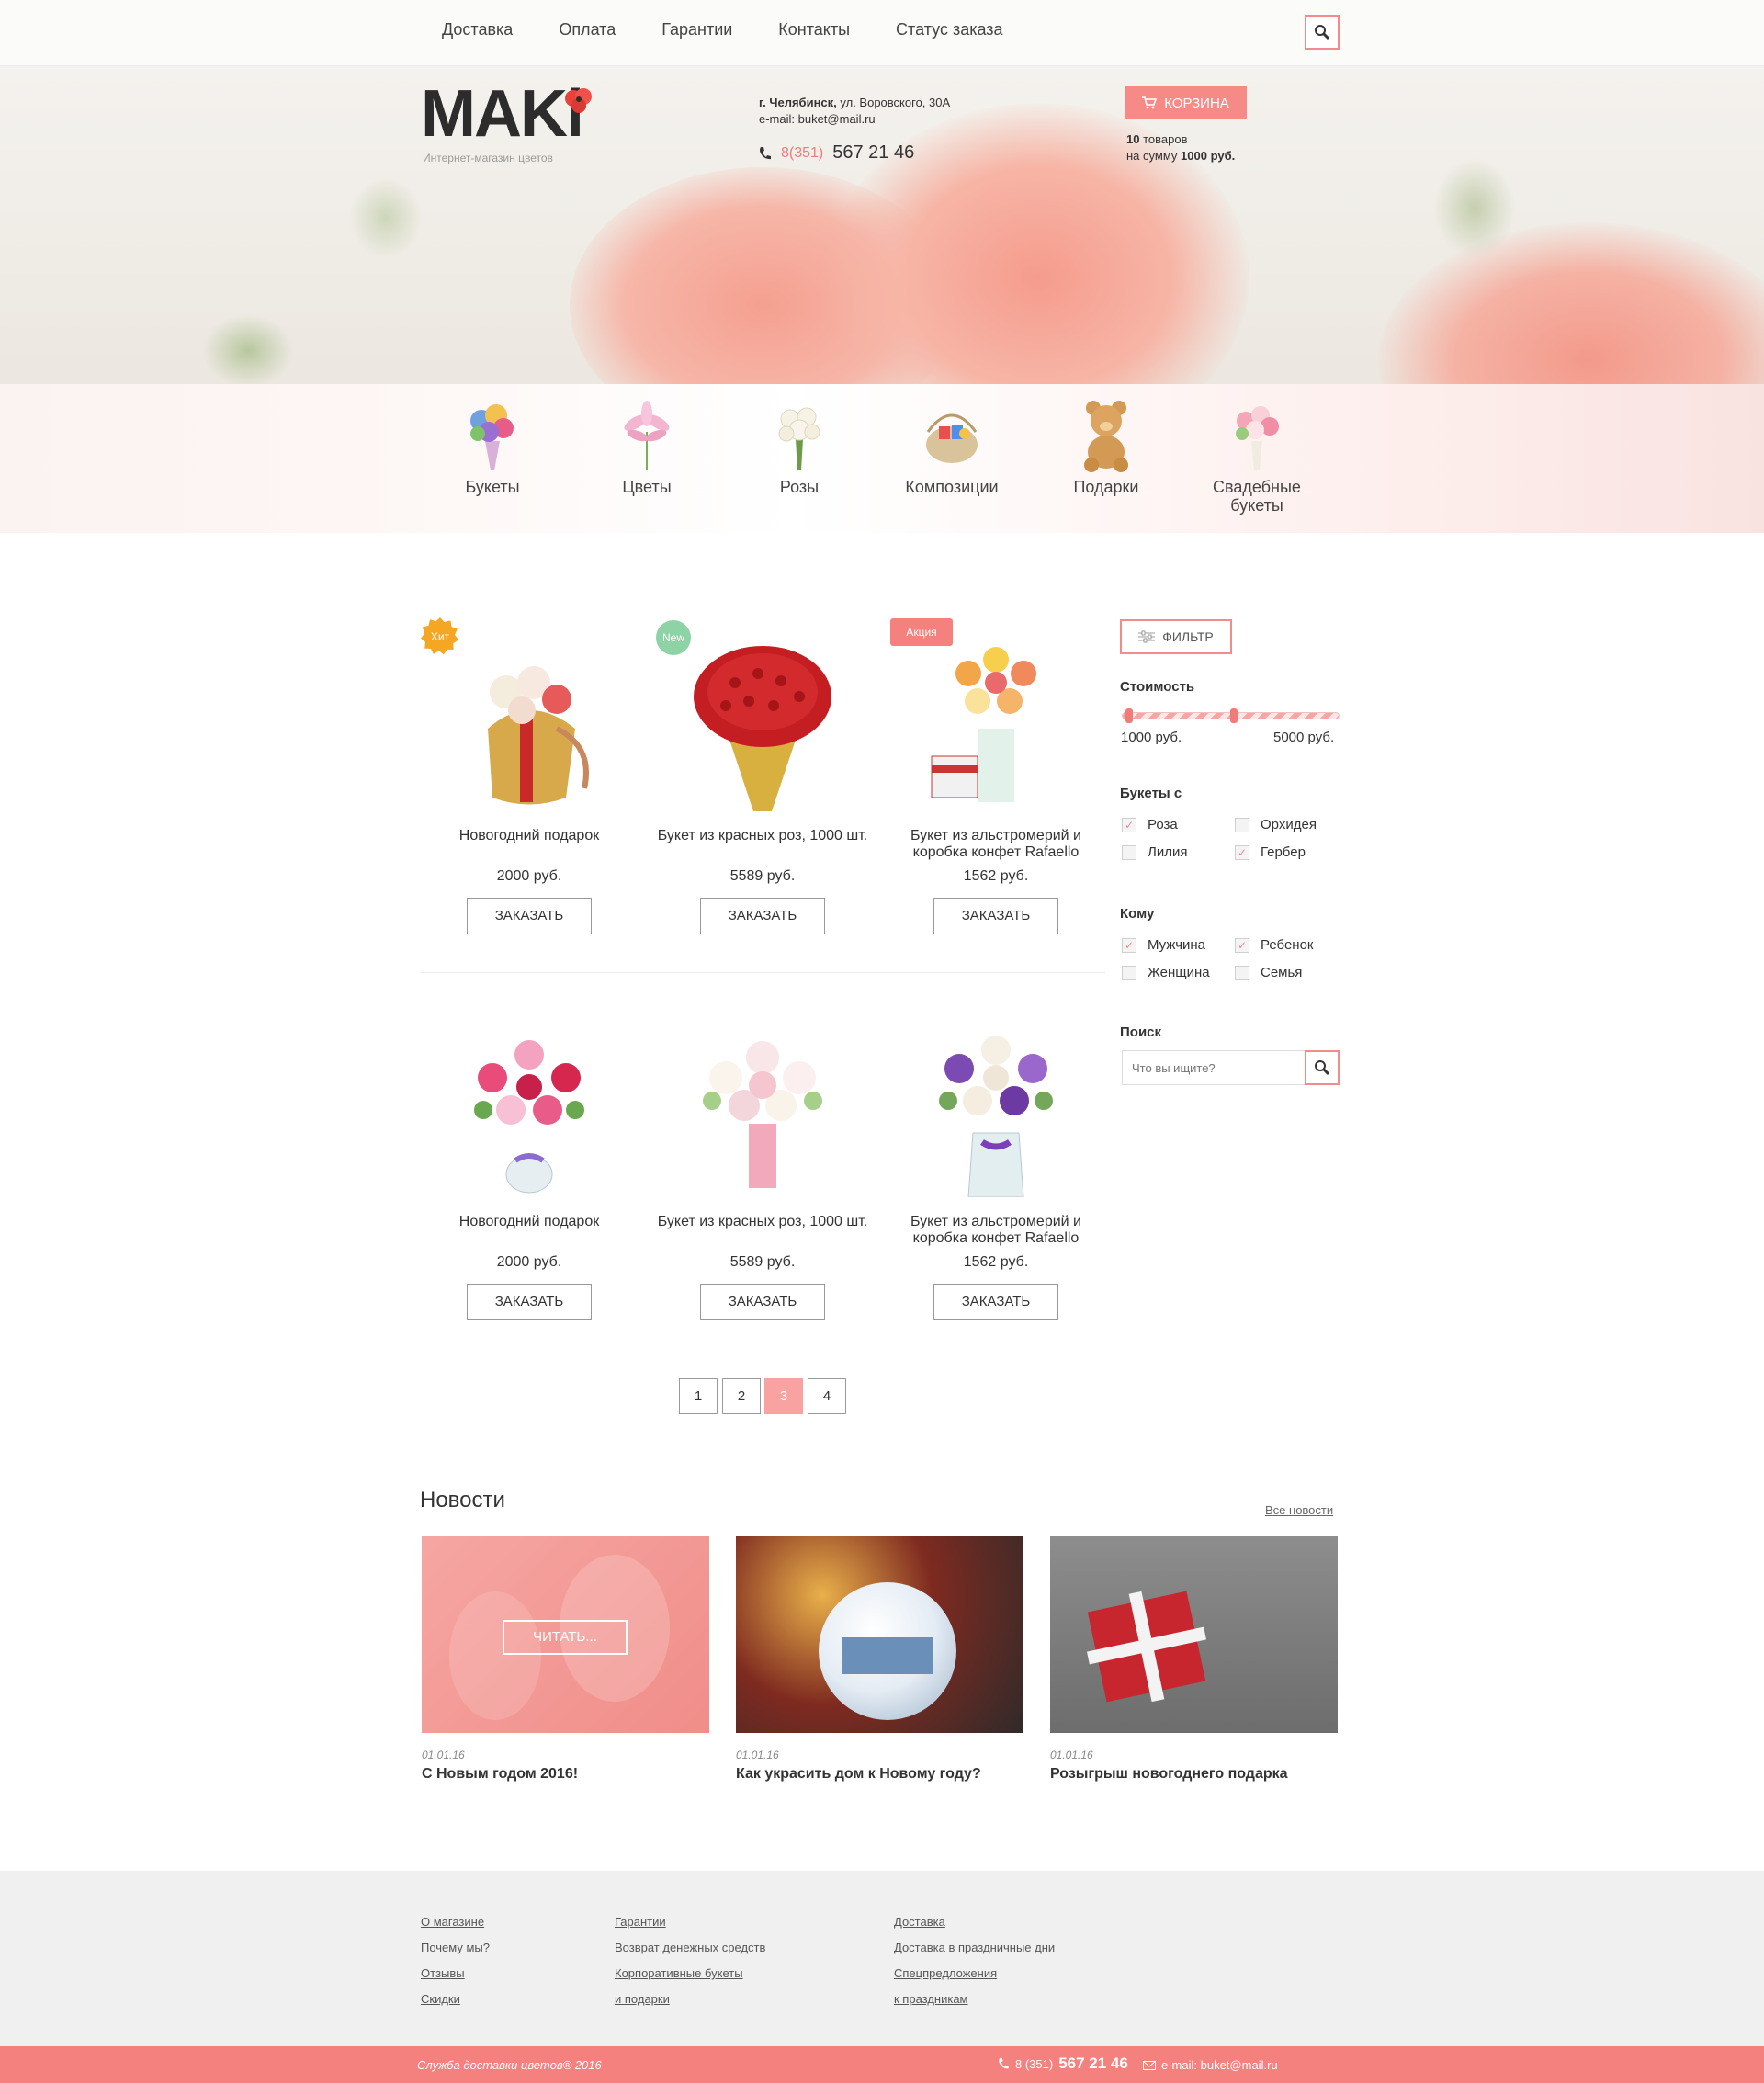 The image size is (1764, 2083). Describe the element at coordinates (493, 434) in the screenshot. I see `bouquet-icon` at that location.